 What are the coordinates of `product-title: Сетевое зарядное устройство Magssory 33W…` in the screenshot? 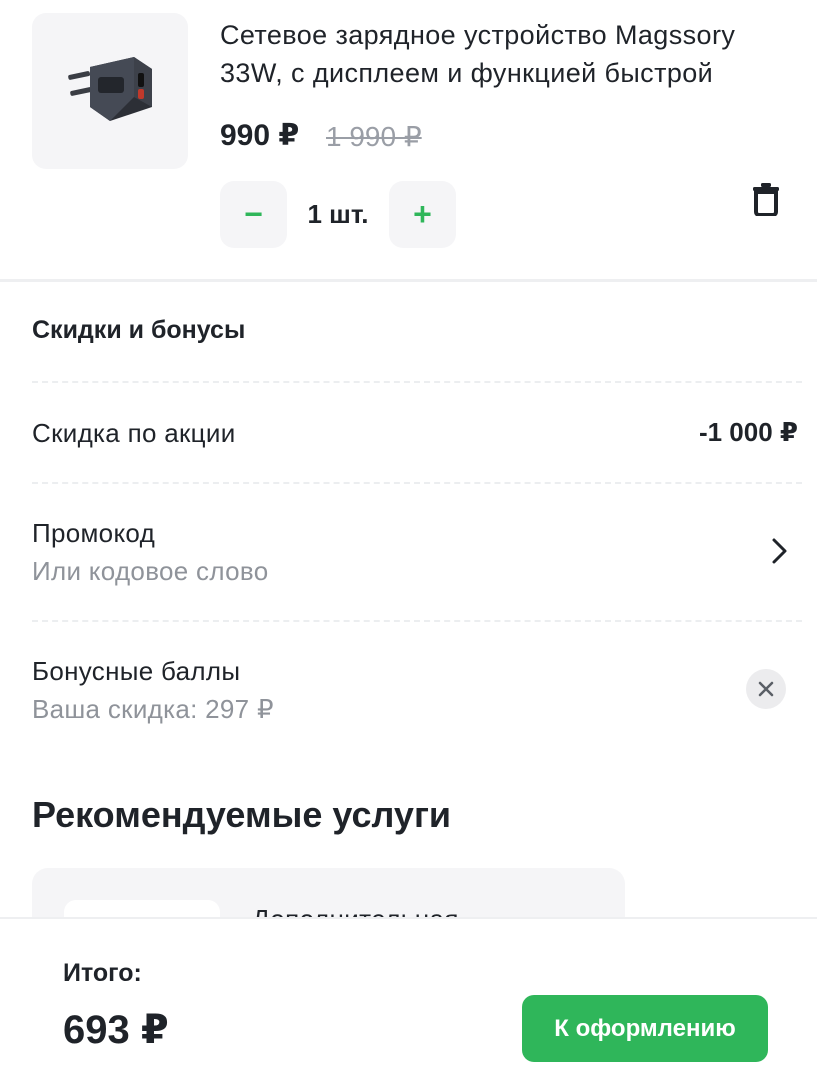 It's located at (505, 54).